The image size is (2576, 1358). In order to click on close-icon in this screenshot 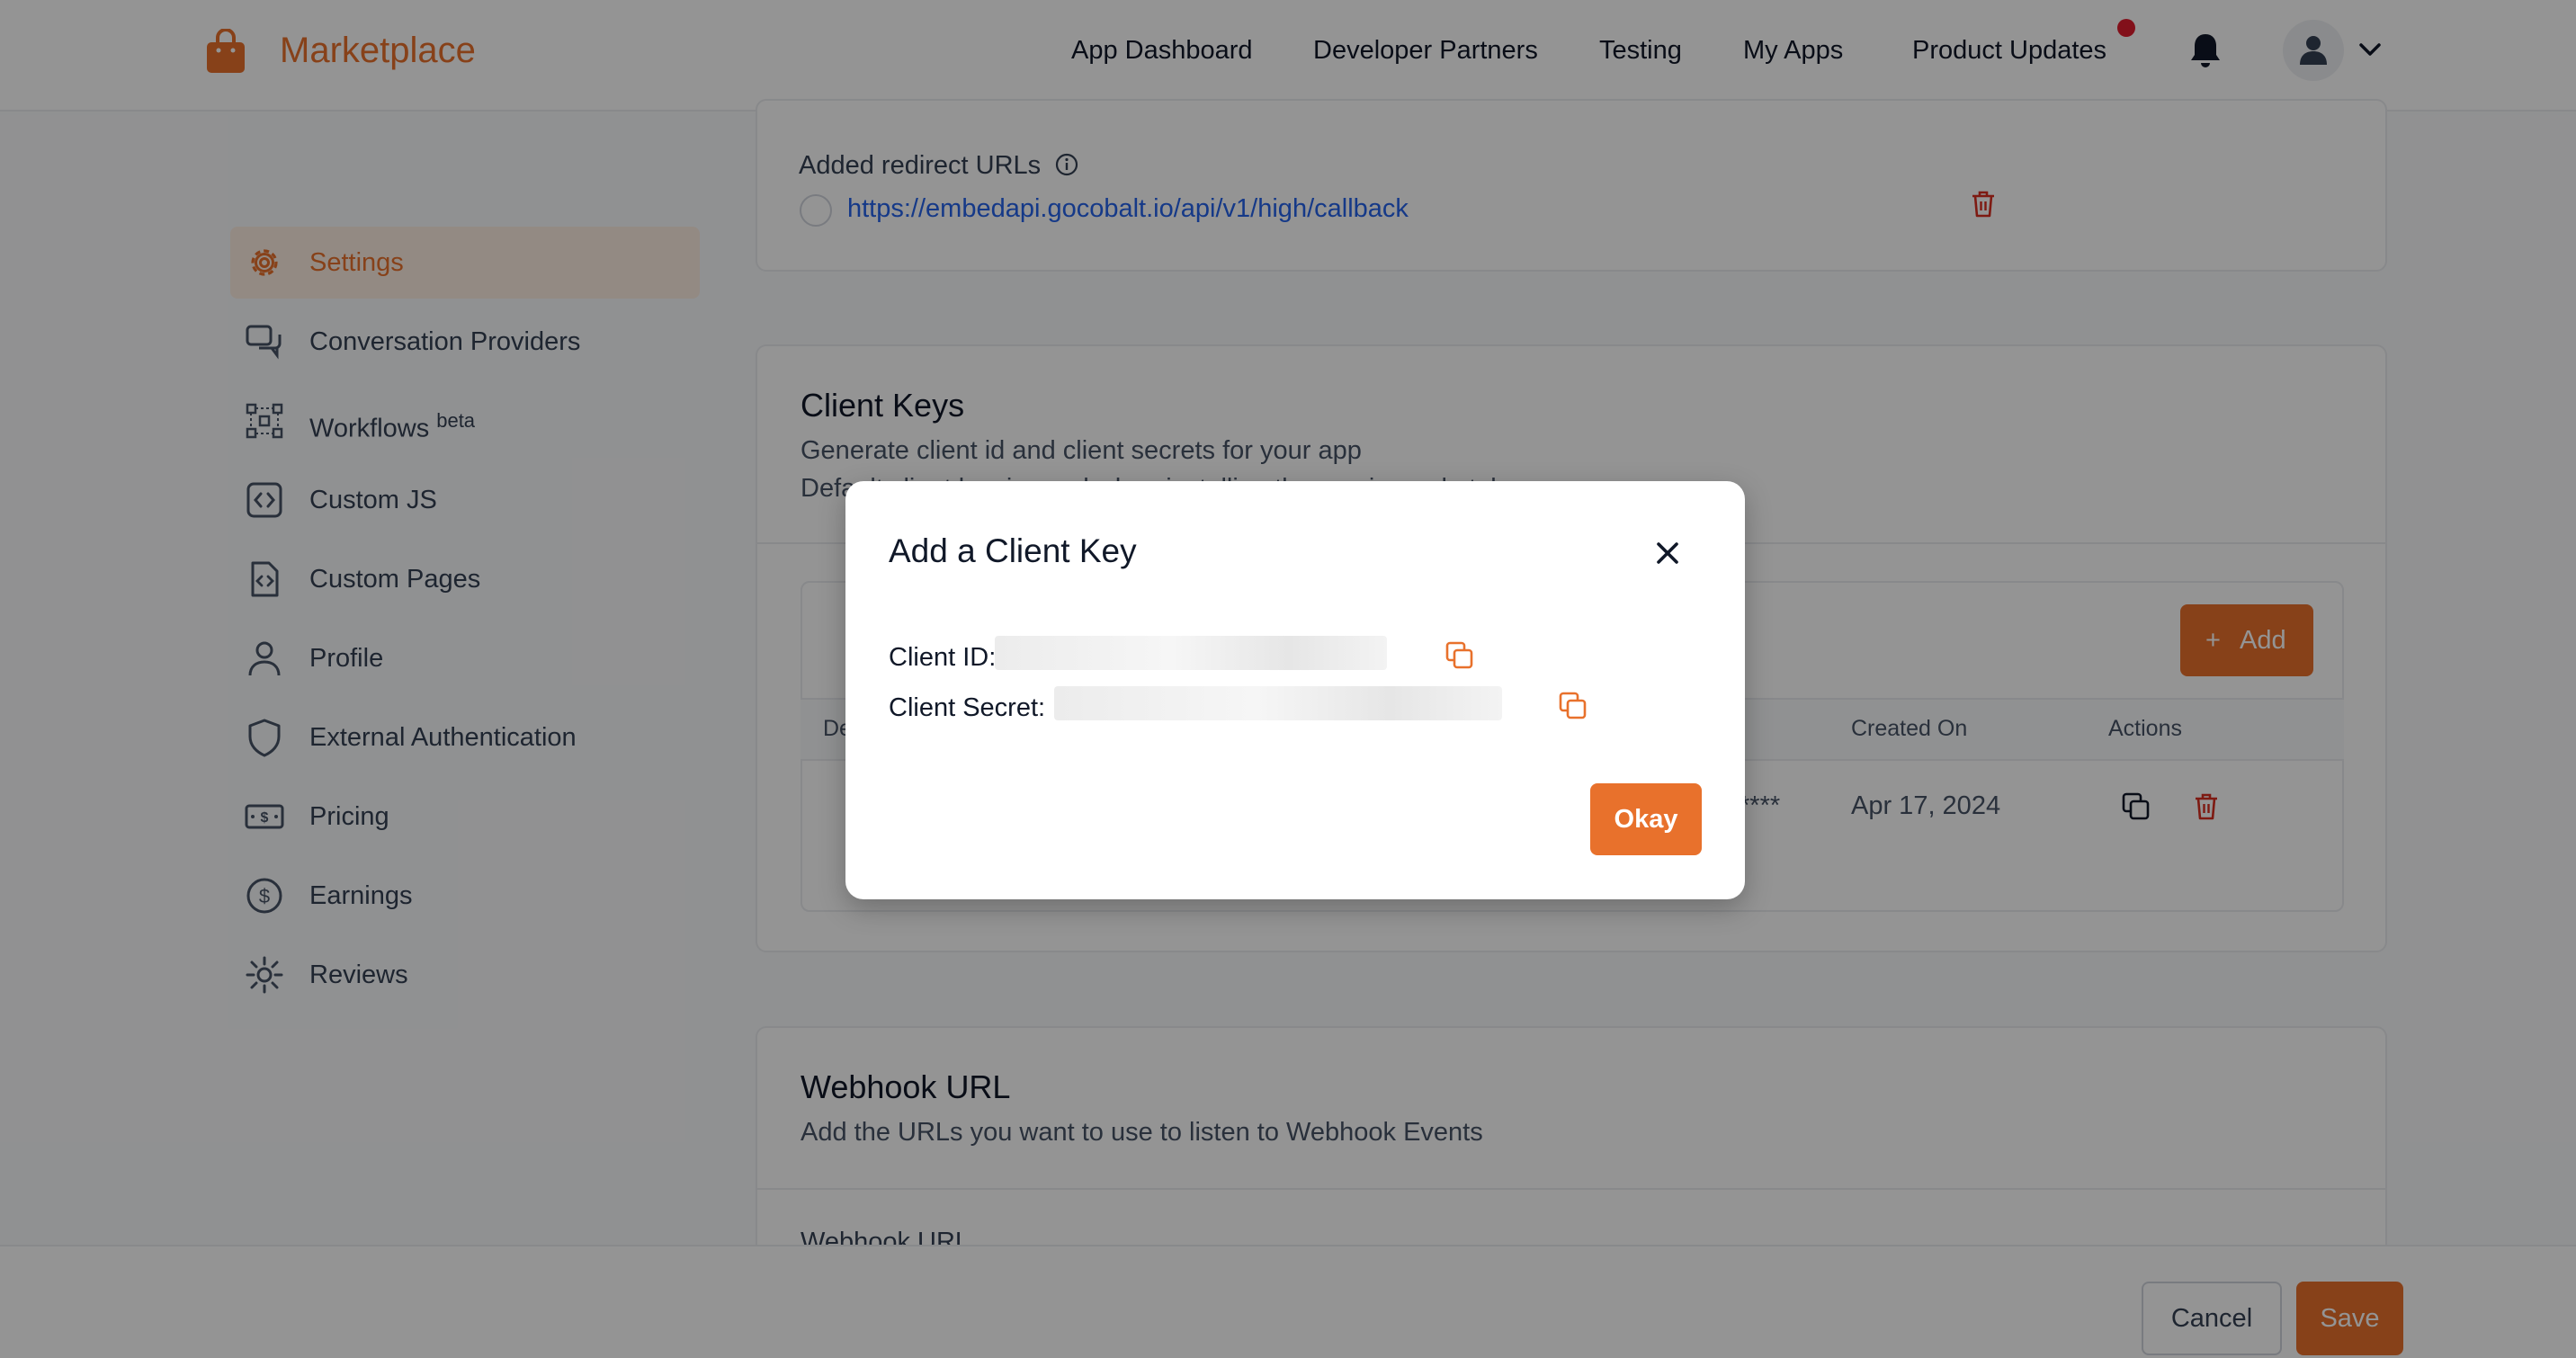, I will do `click(1667, 553)`.